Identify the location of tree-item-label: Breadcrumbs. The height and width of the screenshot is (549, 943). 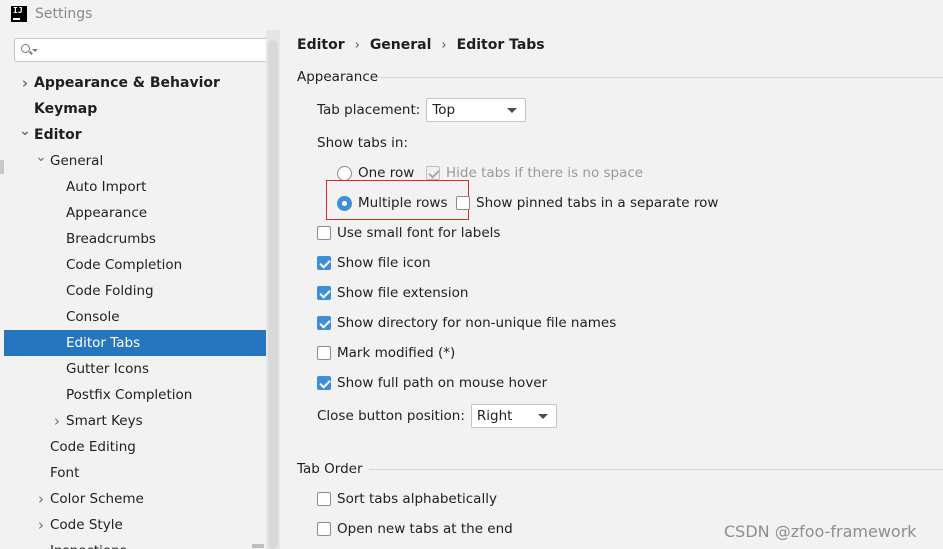
(111, 239).